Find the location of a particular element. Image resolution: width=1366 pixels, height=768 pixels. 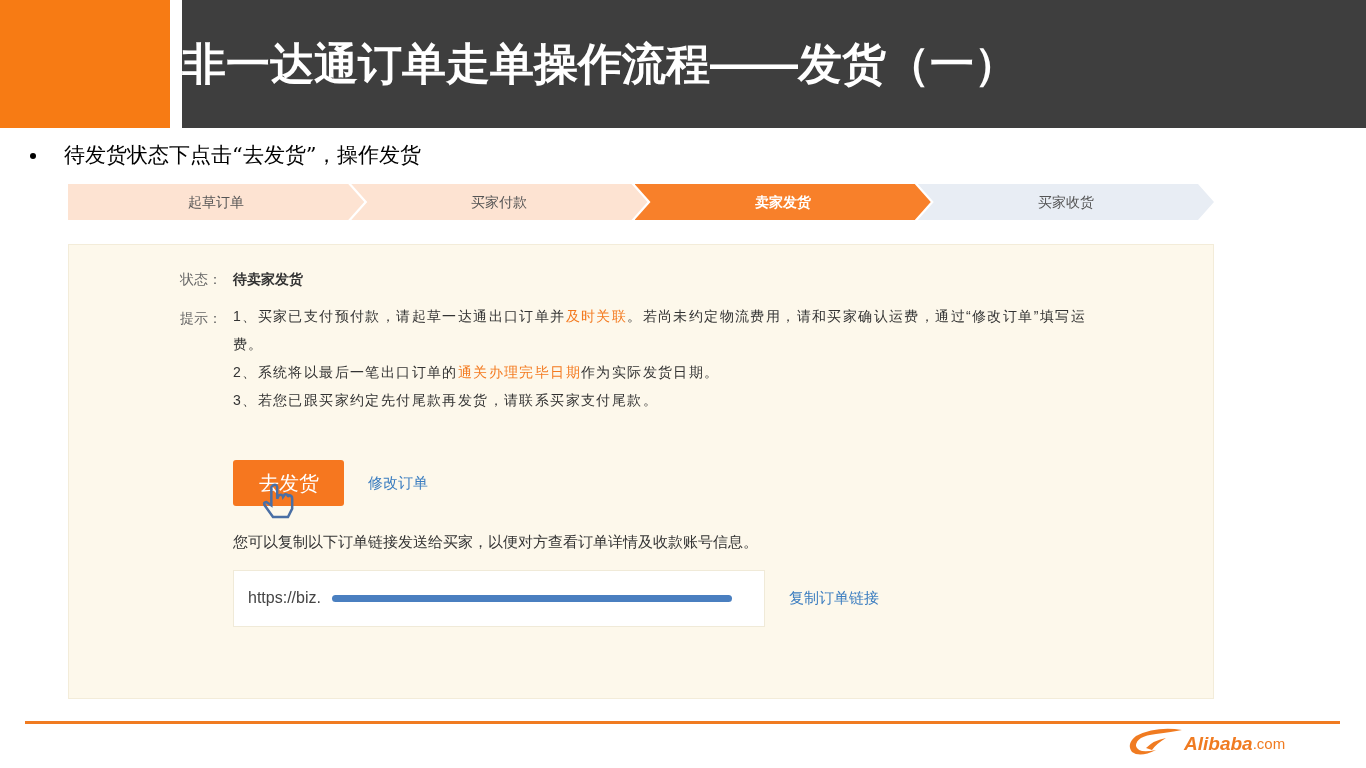

tips-label: 提示： is located at coordinates (201, 318).